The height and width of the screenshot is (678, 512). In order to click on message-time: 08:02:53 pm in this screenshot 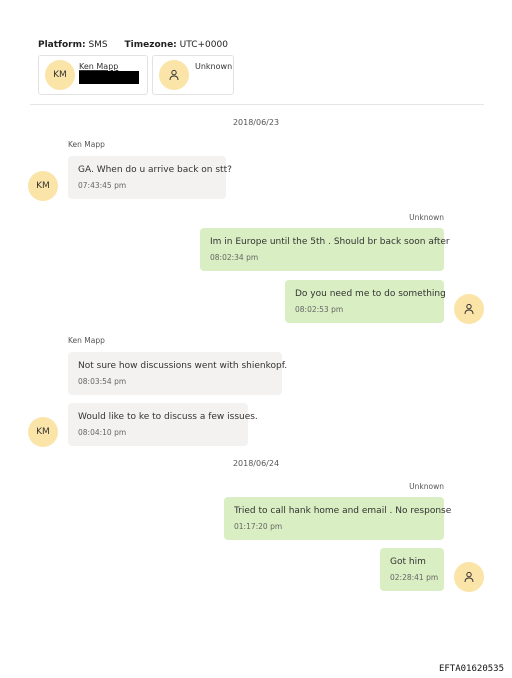, I will do `click(319, 309)`.